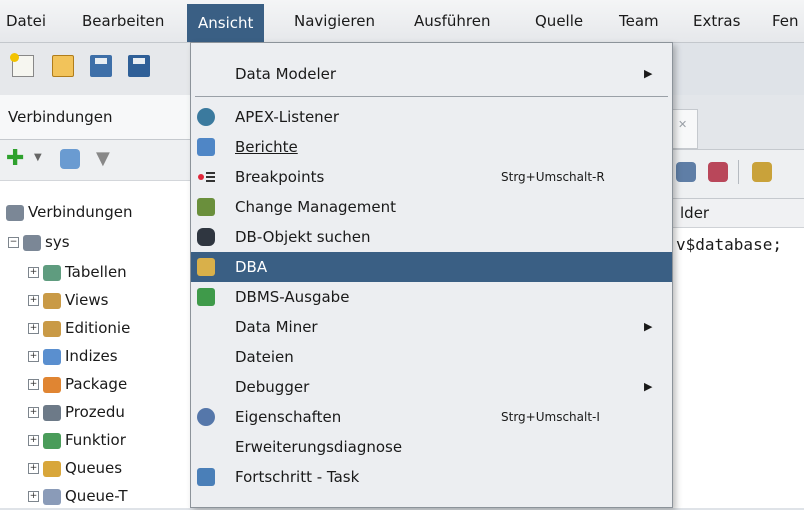 The width and height of the screenshot is (804, 510). What do you see at coordinates (431, 417) in the screenshot?
I see `menu-item-eigenschaften: Eigenschaften Strg+Umschalt-I` at bounding box center [431, 417].